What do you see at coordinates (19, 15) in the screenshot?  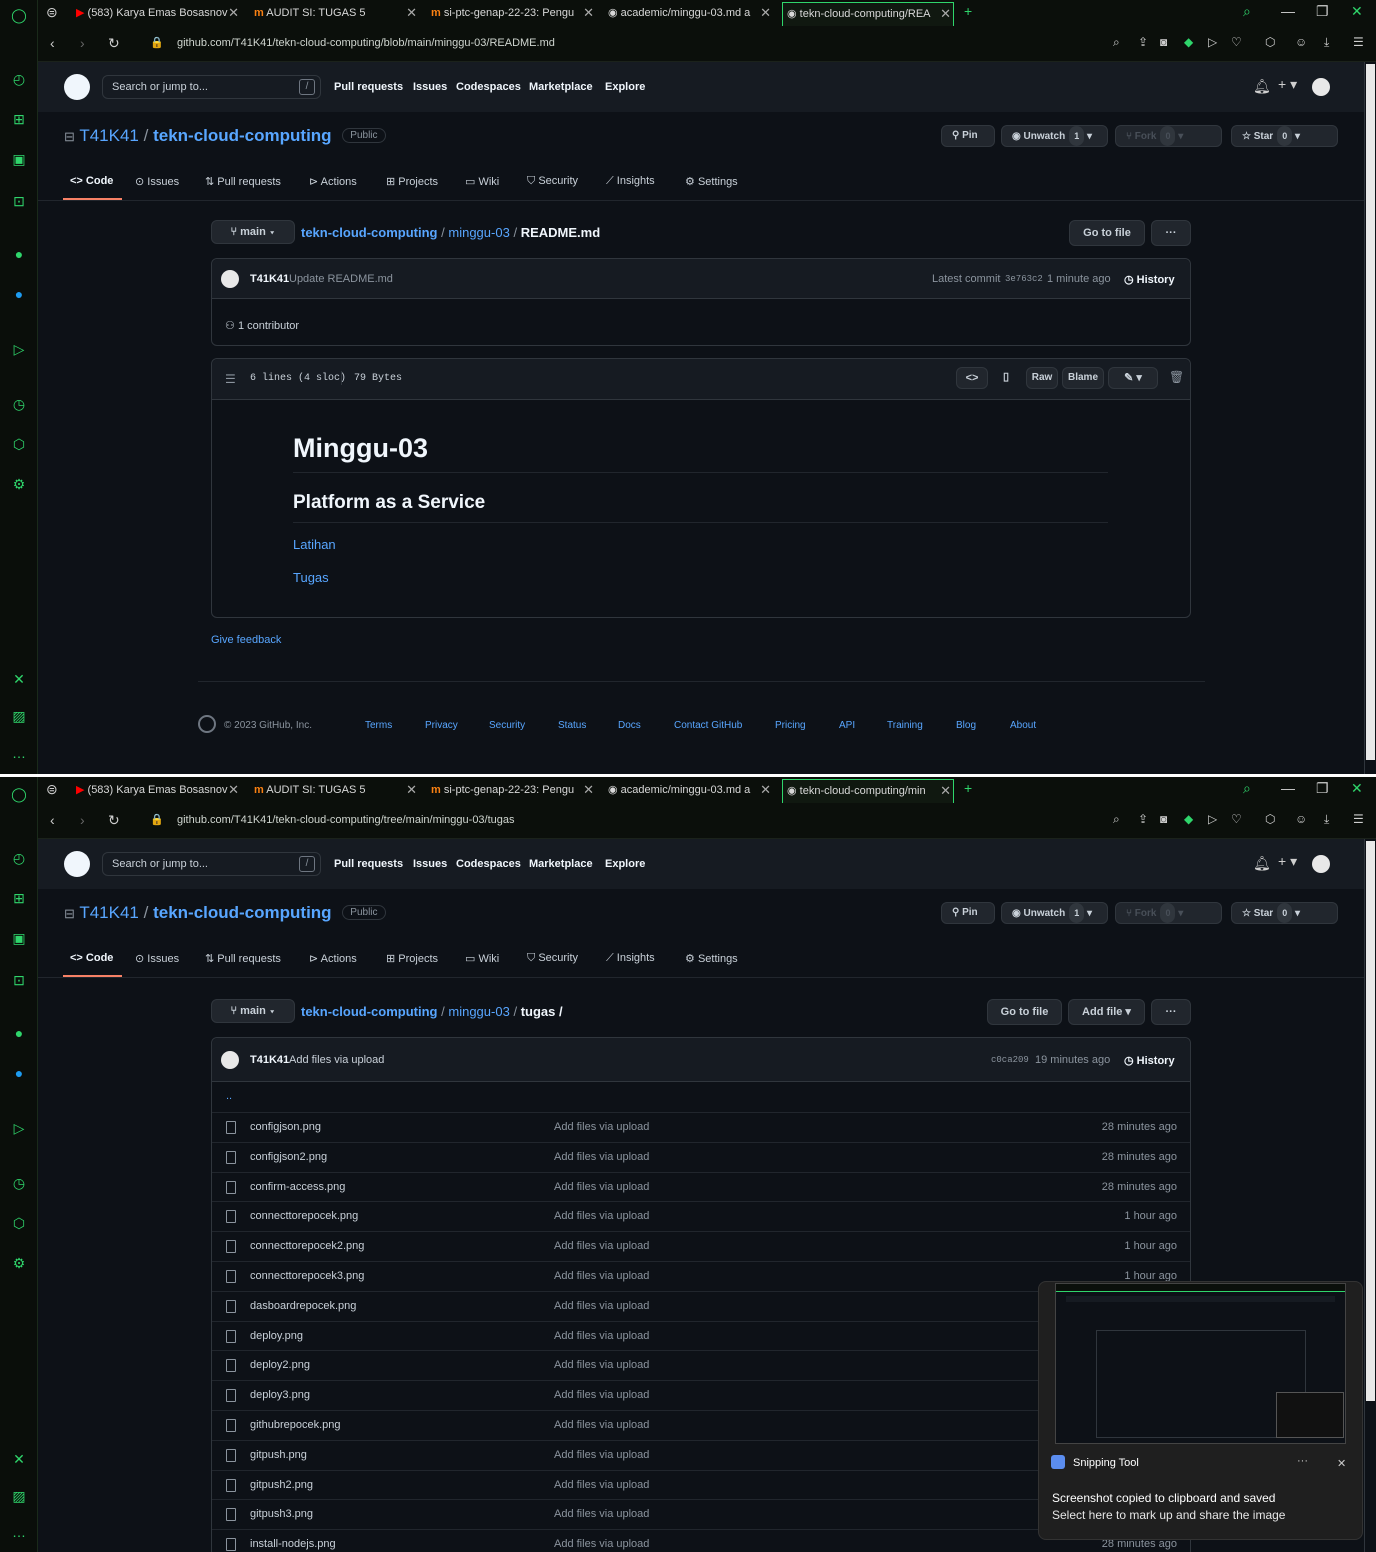 I see `opera-logo-icon: ◯` at bounding box center [19, 15].